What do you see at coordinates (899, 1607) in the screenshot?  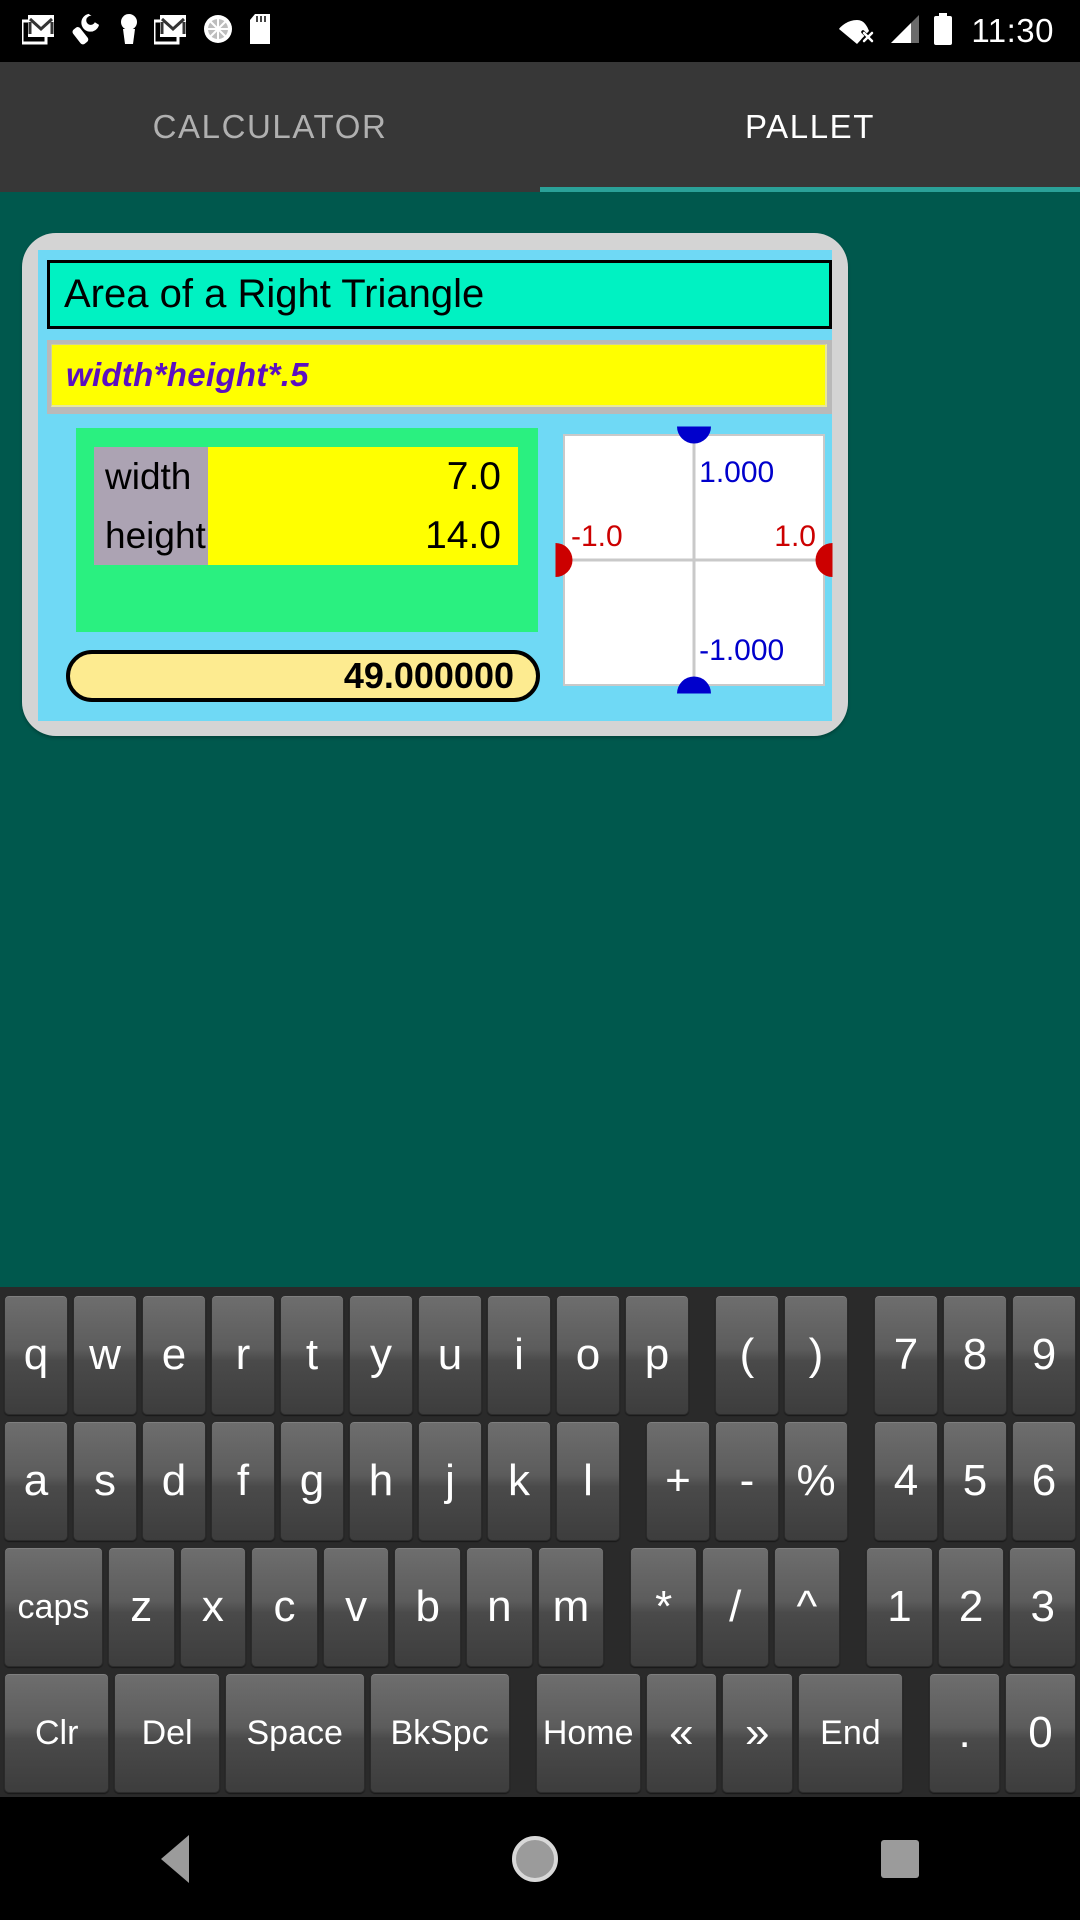 I see `key-1: 1` at bounding box center [899, 1607].